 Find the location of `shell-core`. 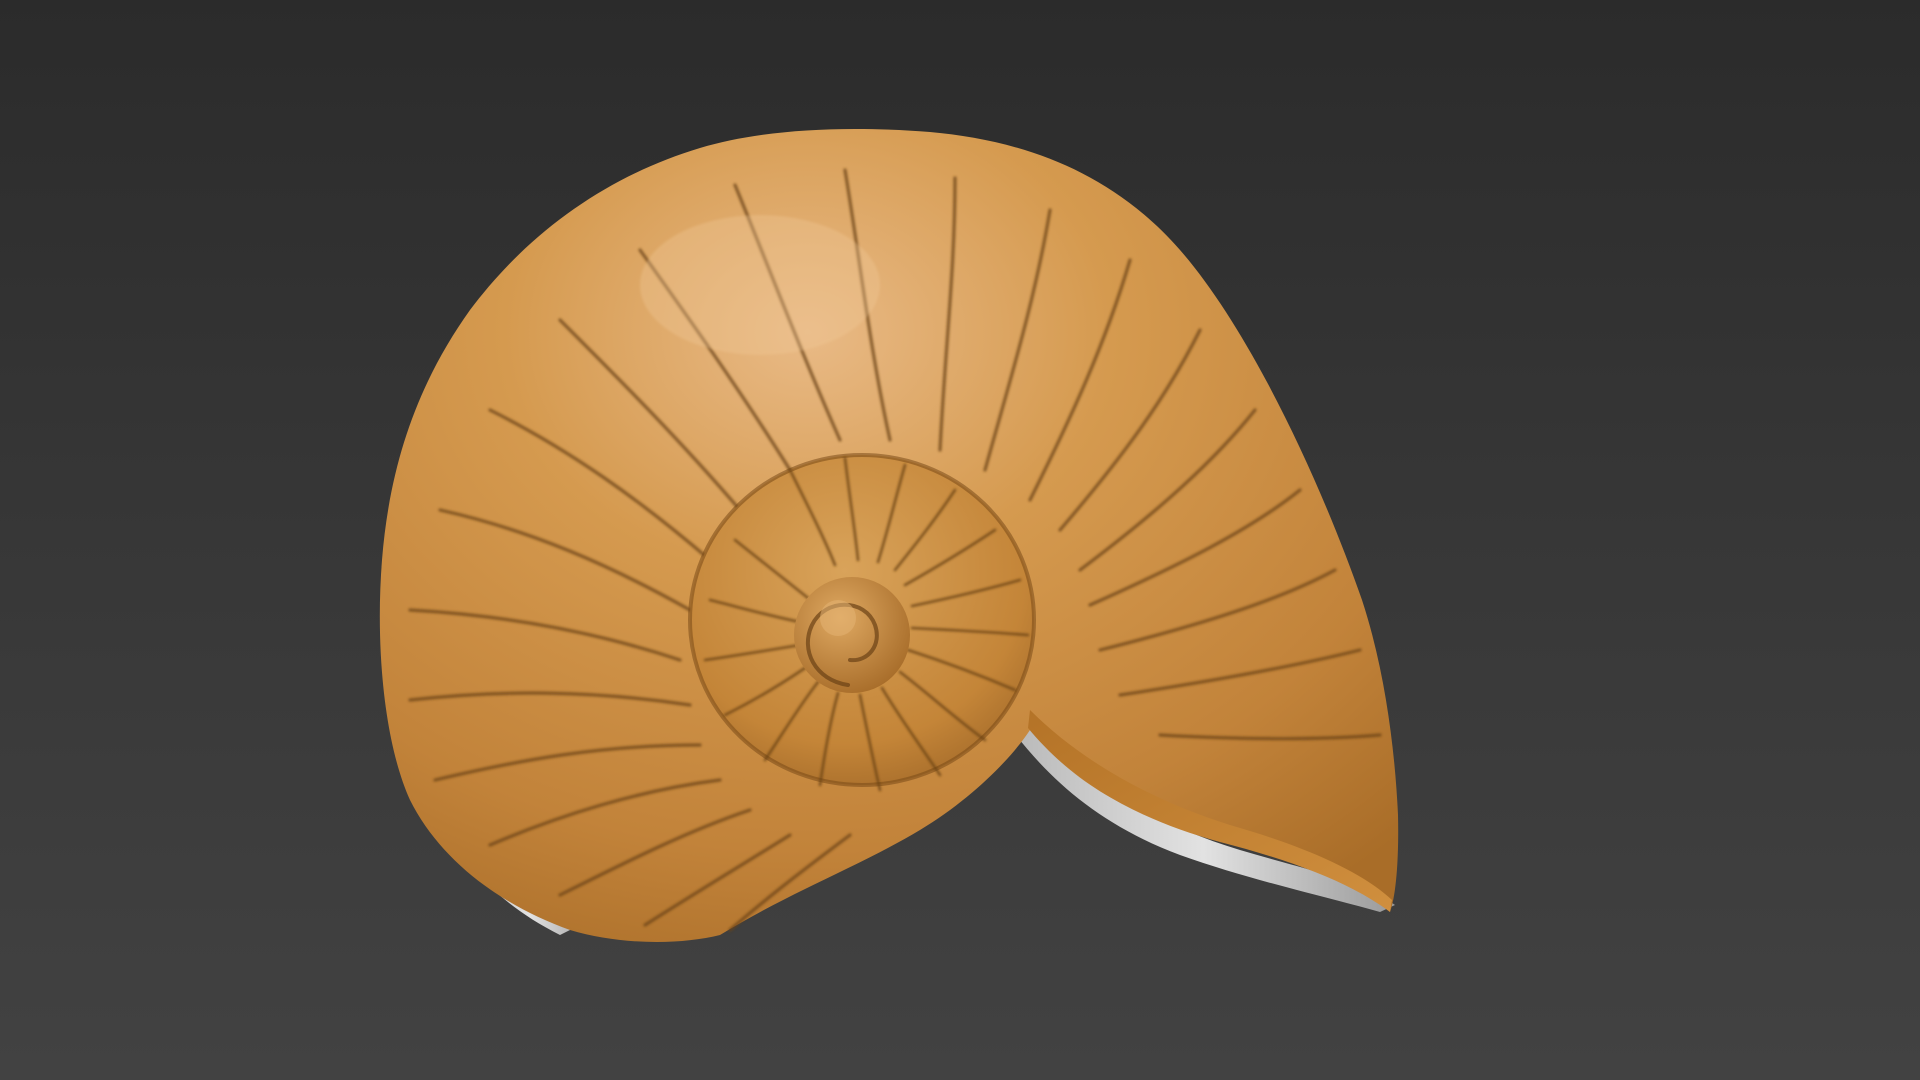

shell-core is located at coordinates (852, 635).